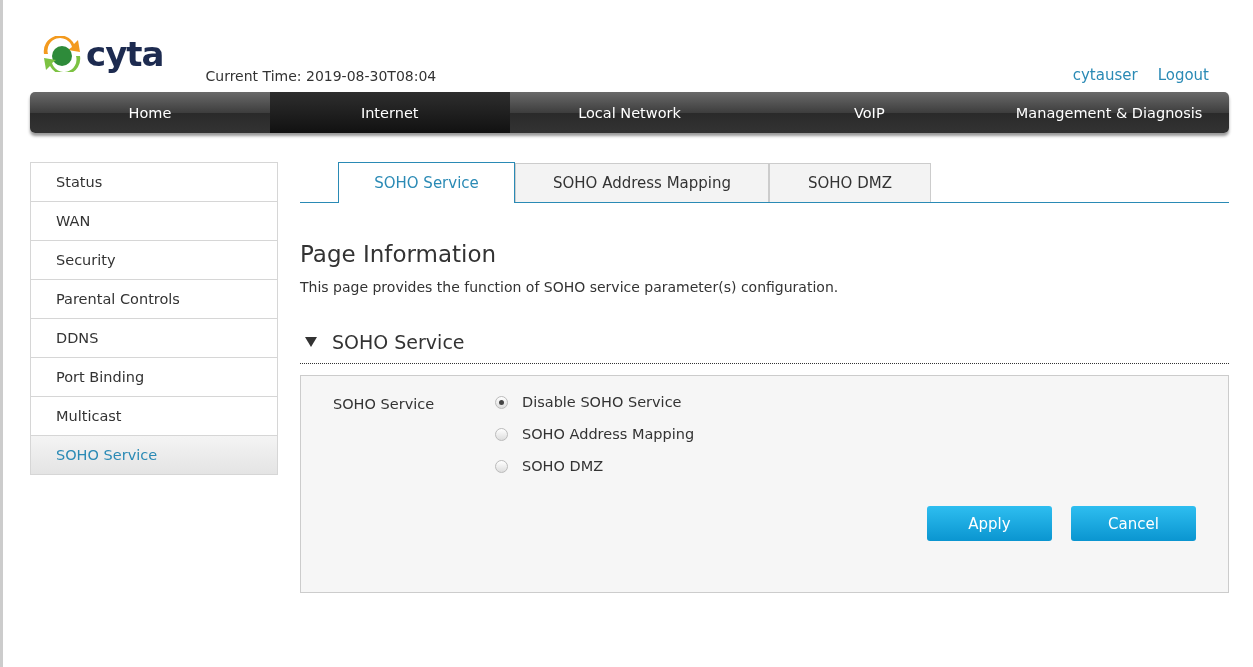 Image resolution: width=1253 pixels, height=667 pixels. I want to click on field-label: SOHO Service, so click(384, 404).